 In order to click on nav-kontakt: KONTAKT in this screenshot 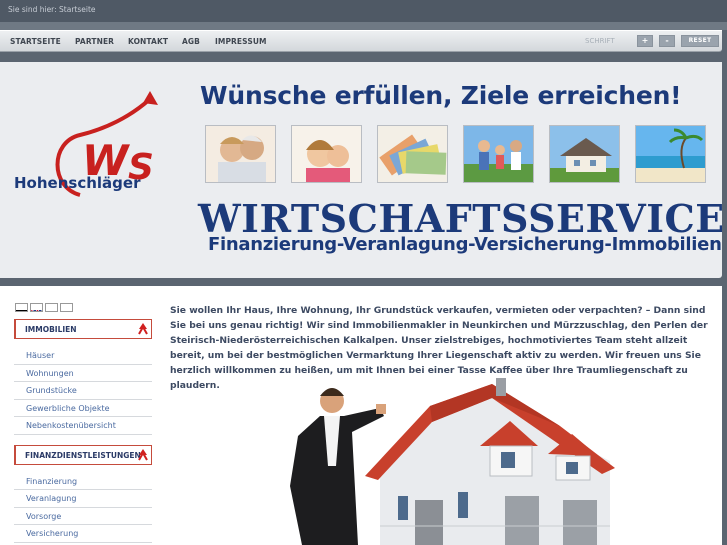, I will do `click(148, 41)`.